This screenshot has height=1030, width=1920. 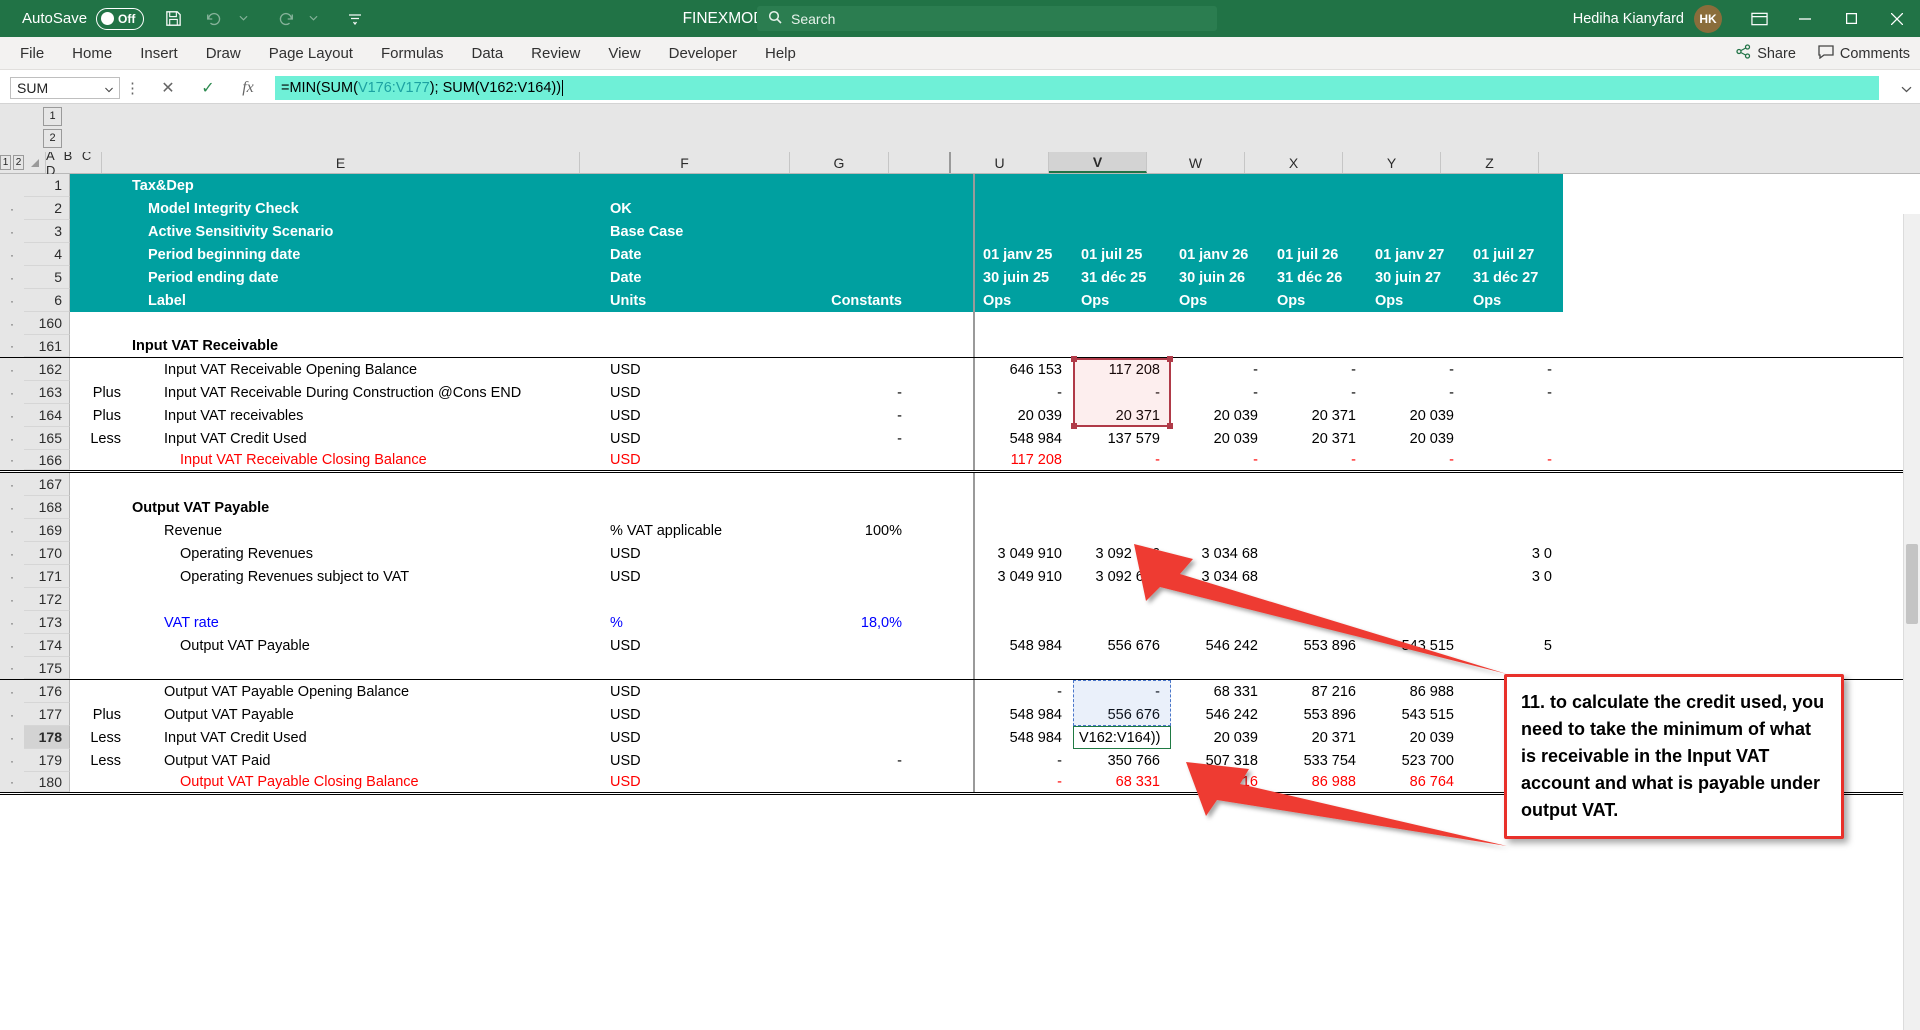 I want to click on cell-v-163: -, so click(x=1122, y=392).